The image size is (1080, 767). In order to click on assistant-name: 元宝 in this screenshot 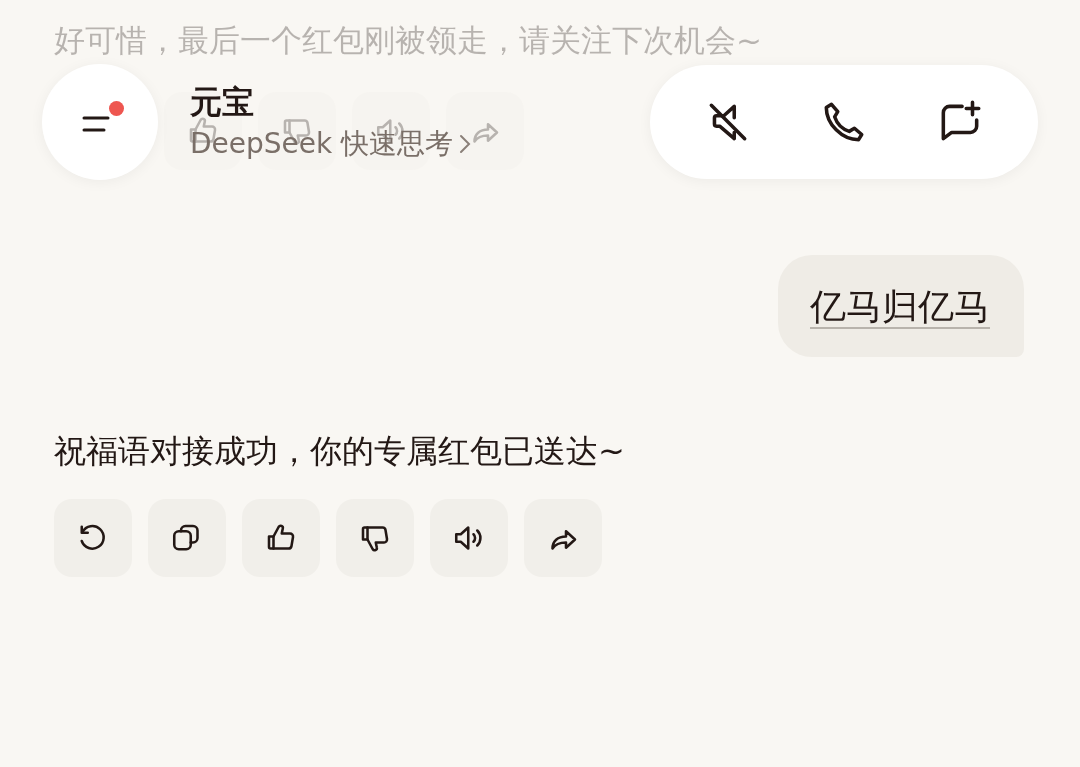, I will do `click(222, 102)`.